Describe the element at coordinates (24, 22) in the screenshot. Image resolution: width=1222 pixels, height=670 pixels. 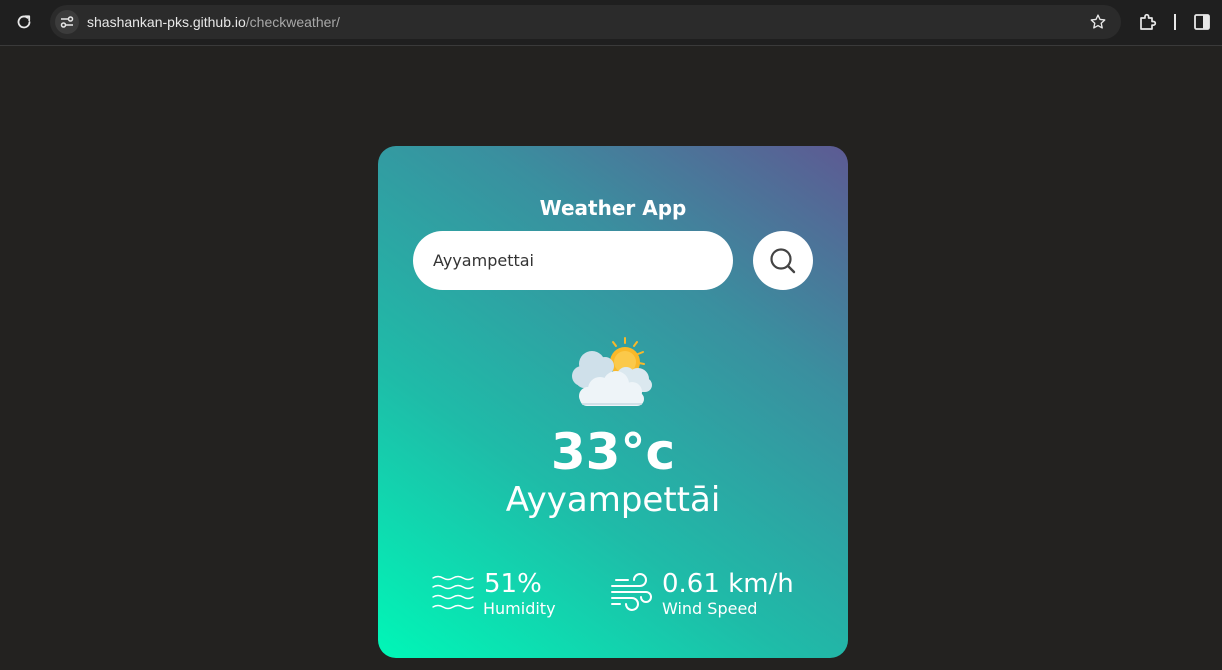
I see `reload-icon` at that location.